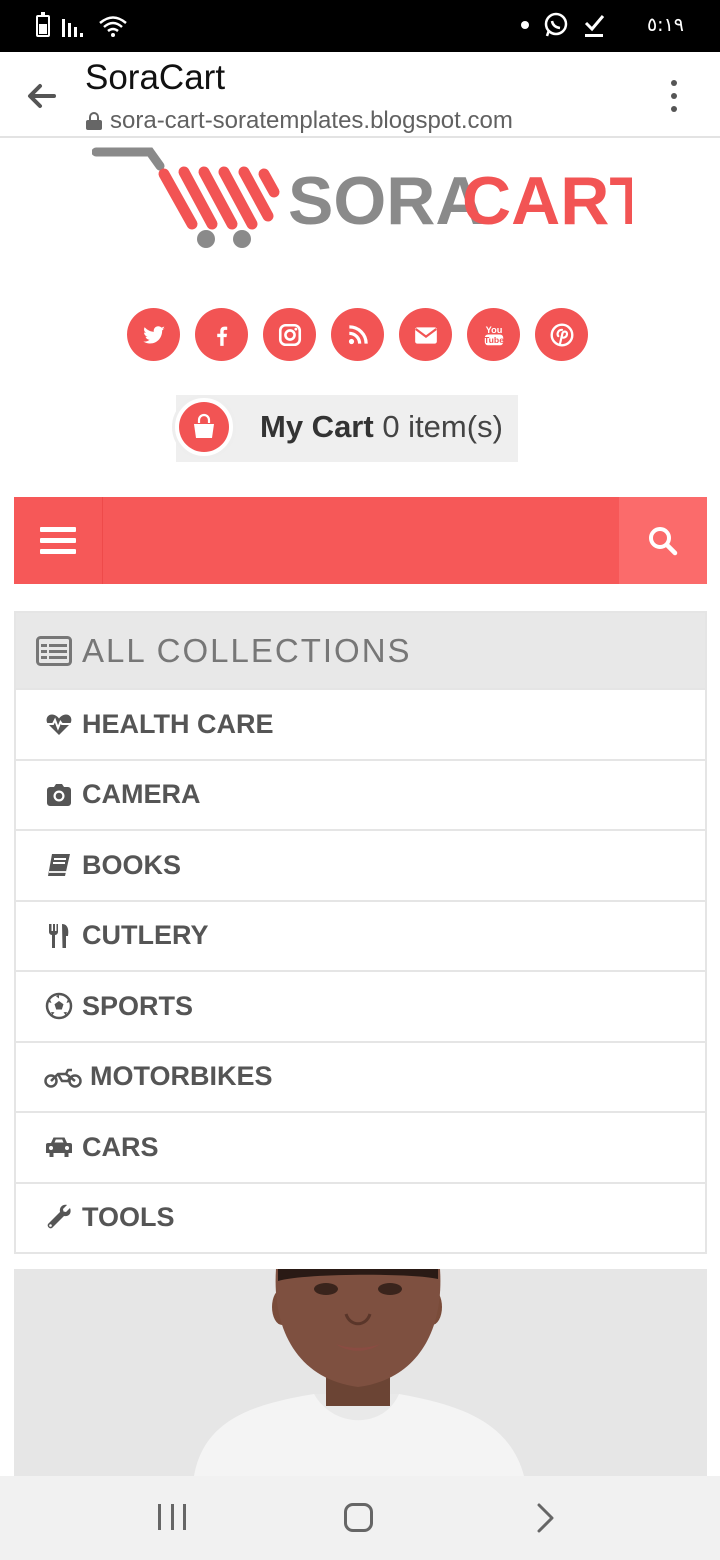 Image resolution: width=720 pixels, height=1560 pixels. I want to click on search-icon, so click(663, 540).